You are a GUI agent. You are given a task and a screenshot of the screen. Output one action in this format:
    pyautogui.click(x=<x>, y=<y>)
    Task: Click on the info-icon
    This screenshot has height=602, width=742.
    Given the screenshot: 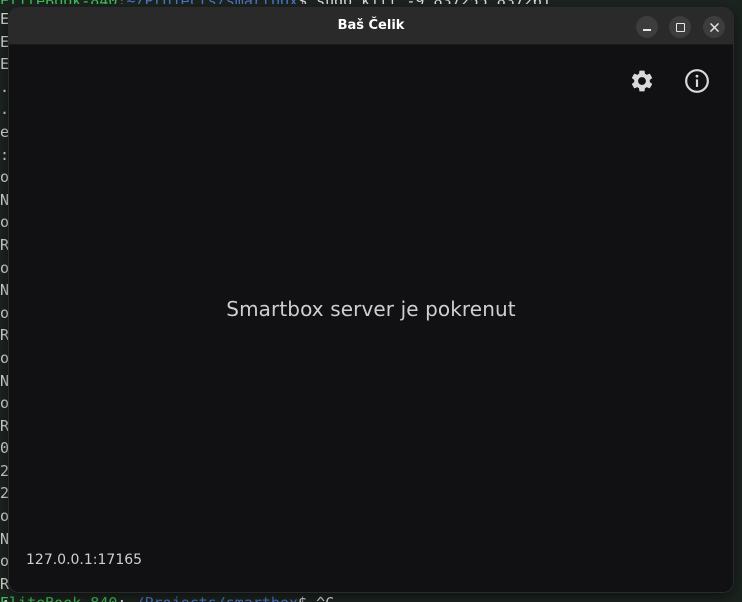 What is the action you would take?
    pyautogui.click(x=697, y=81)
    